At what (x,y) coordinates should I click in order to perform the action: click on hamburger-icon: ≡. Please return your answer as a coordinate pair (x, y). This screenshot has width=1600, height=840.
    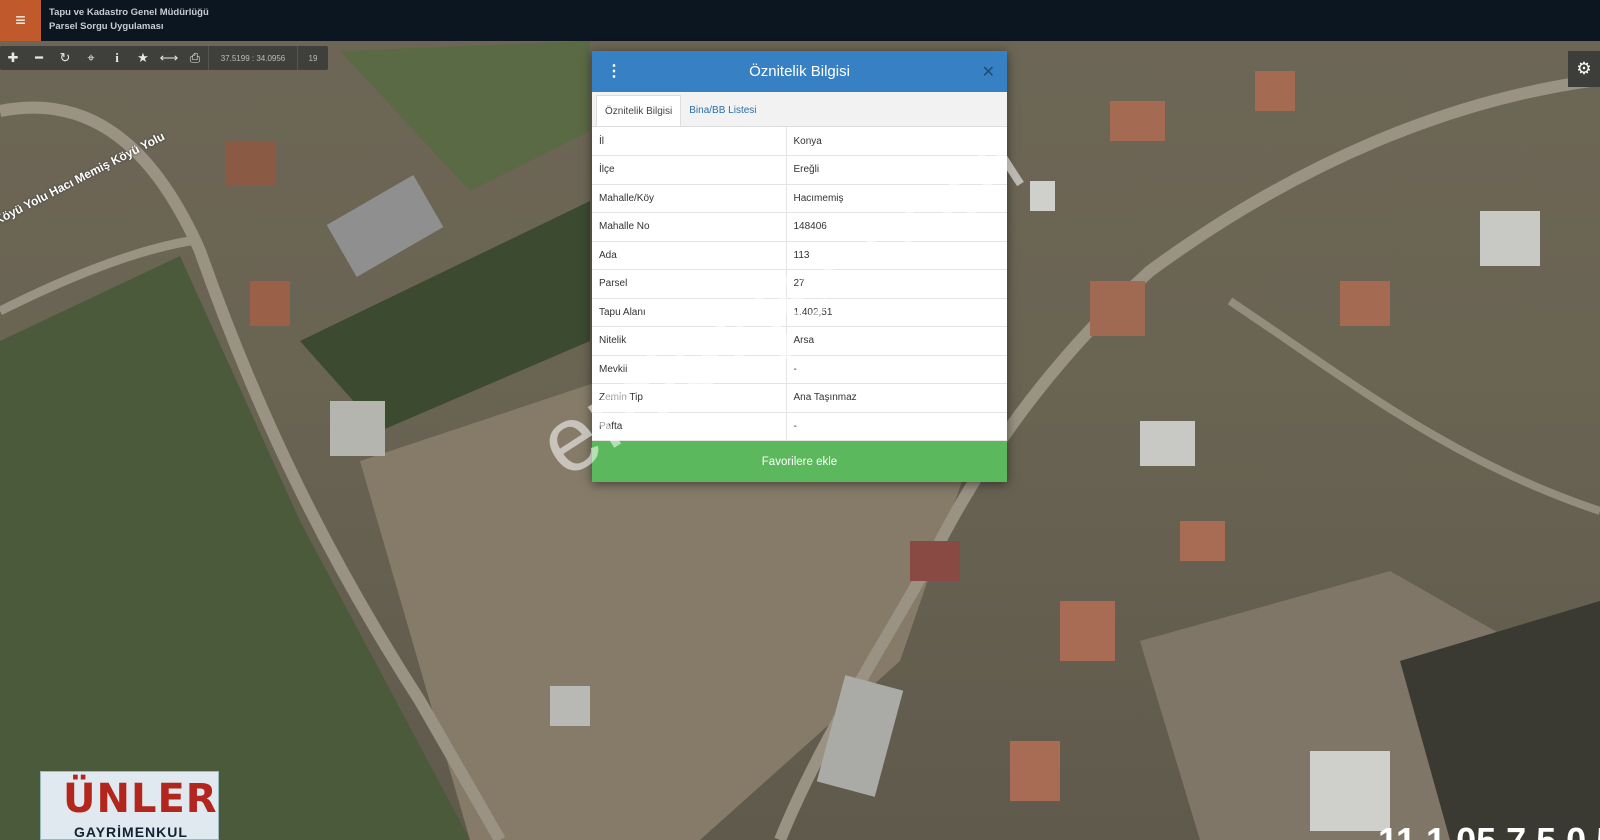
    Looking at the image, I should click on (20, 20).